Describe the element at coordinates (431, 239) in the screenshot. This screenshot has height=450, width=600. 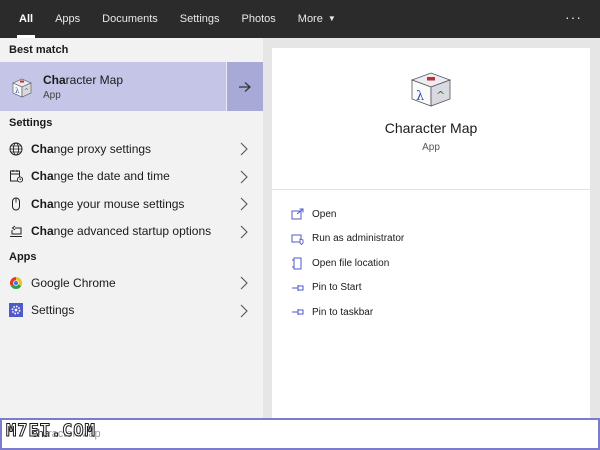
I see `action-run-as-administrator: Run as administrator` at that location.